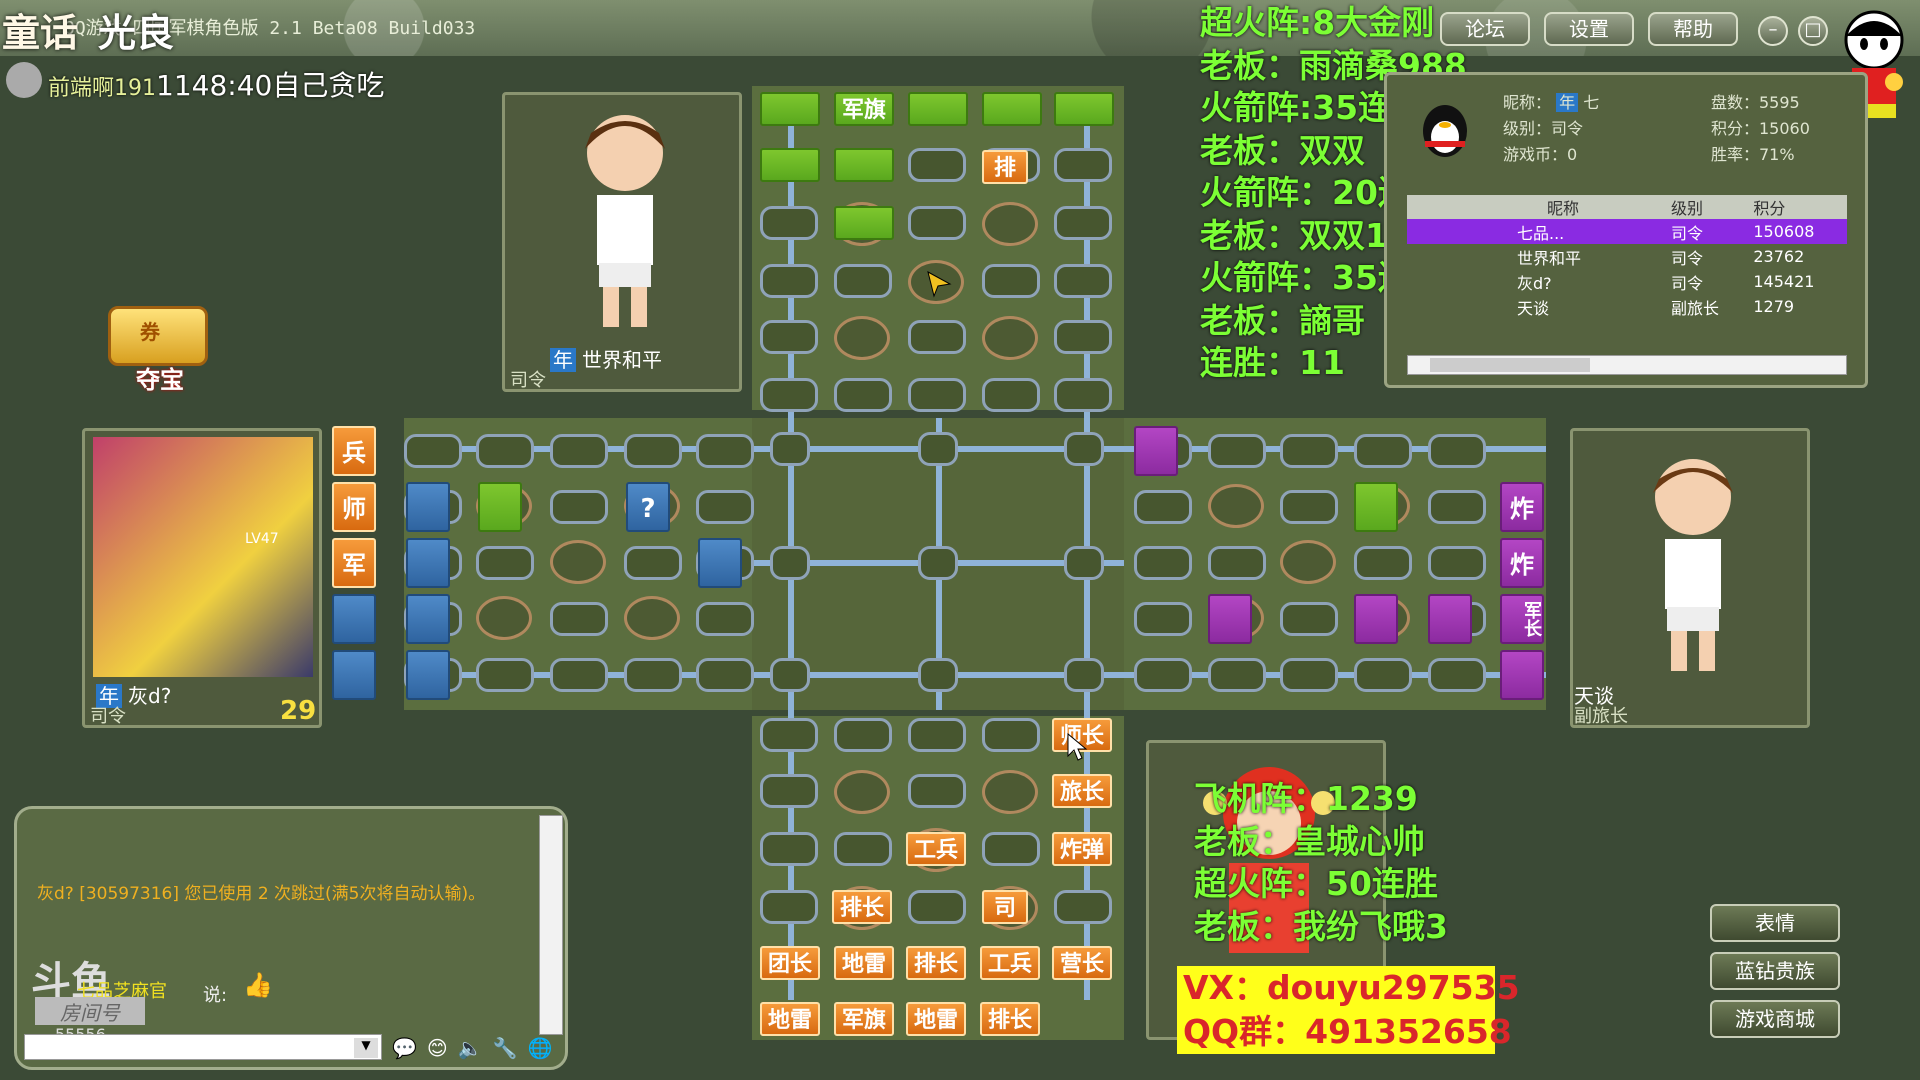 The height and width of the screenshot is (1080, 1920). Describe the element at coordinates (162, 345) in the screenshot. I see `treasure-chest-icon: 券 夺宝` at that location.